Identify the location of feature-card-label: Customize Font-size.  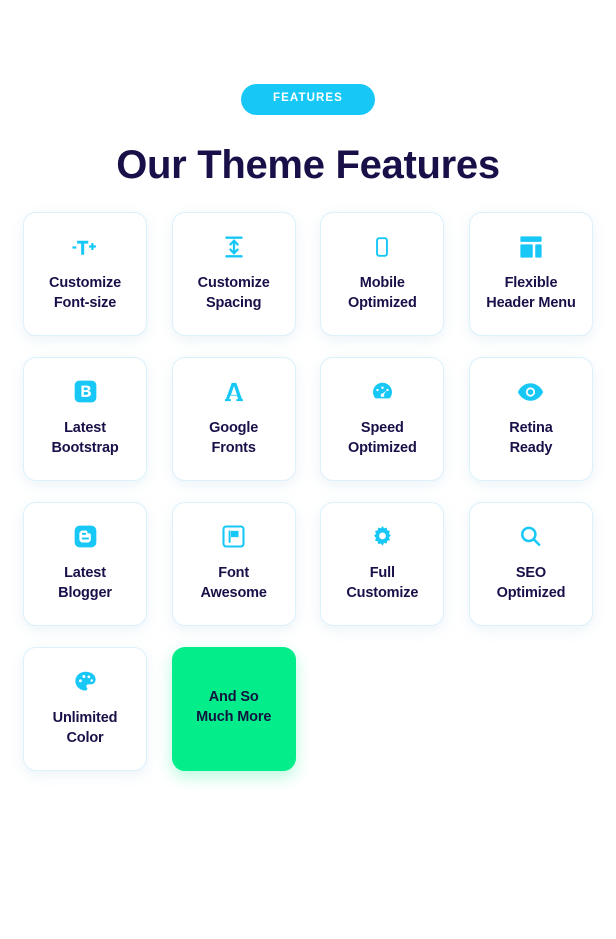
(85, 292).